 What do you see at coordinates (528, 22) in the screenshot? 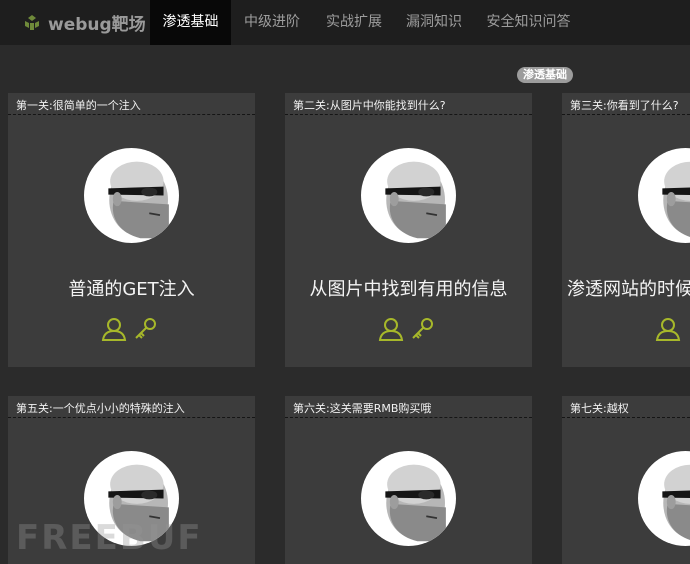
I see `nav-tab-security-qa: 安全知识问答` at bounding box center [528, 22].